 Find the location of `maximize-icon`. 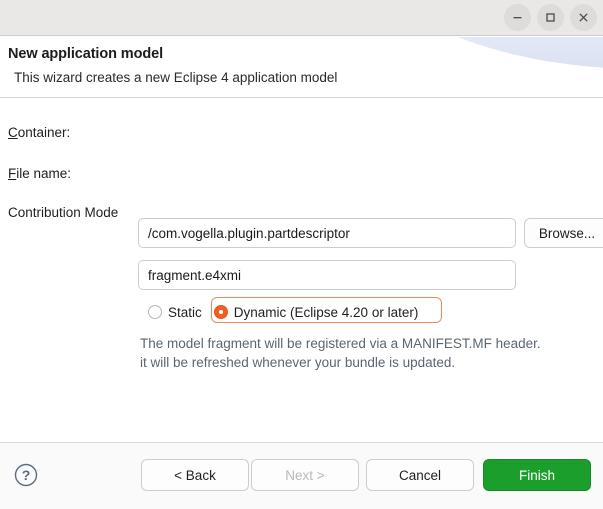

maximize-icon is located at coordinates (550, 17).